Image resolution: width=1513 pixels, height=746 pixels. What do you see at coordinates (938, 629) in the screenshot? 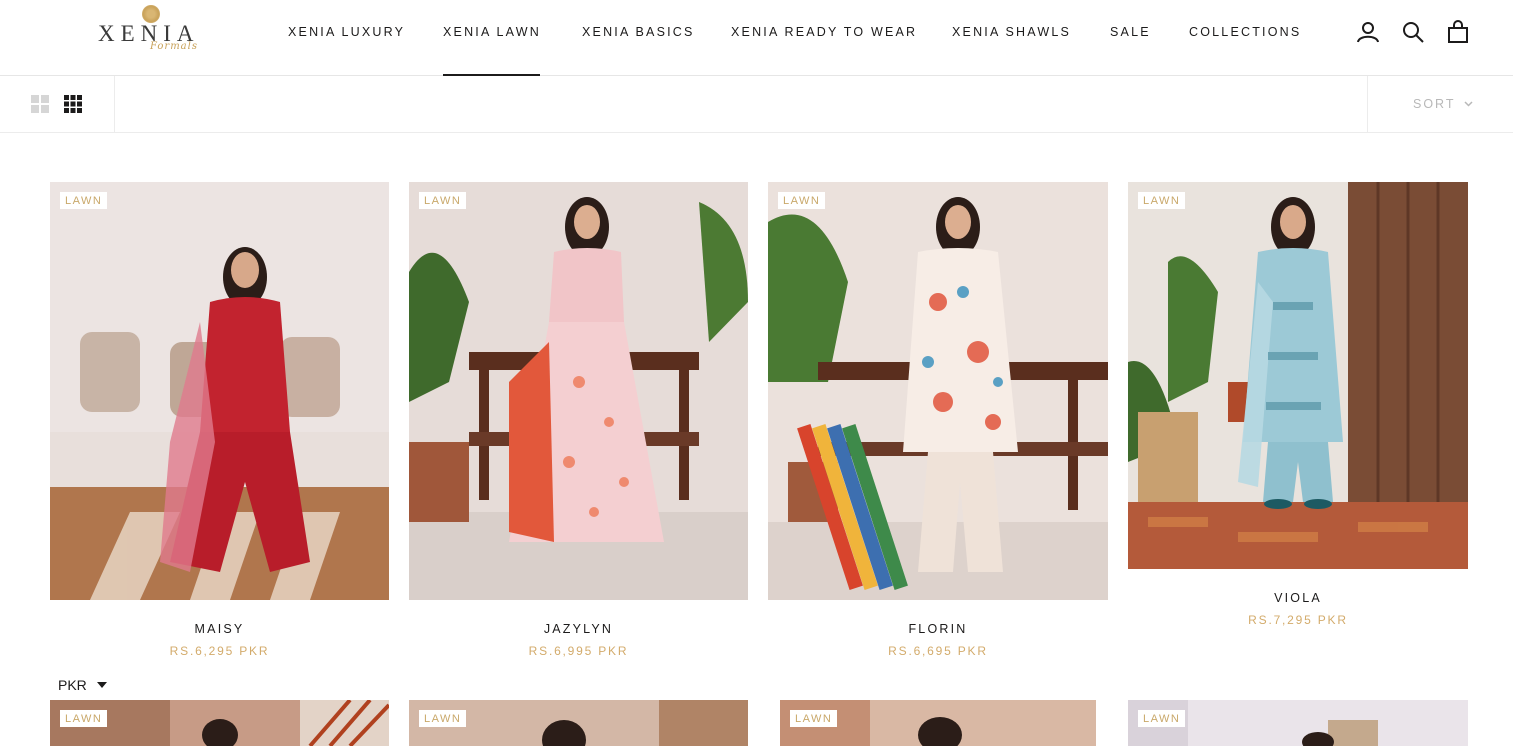
I see `product-title: FLORIN` at bounding box center [938, 629].